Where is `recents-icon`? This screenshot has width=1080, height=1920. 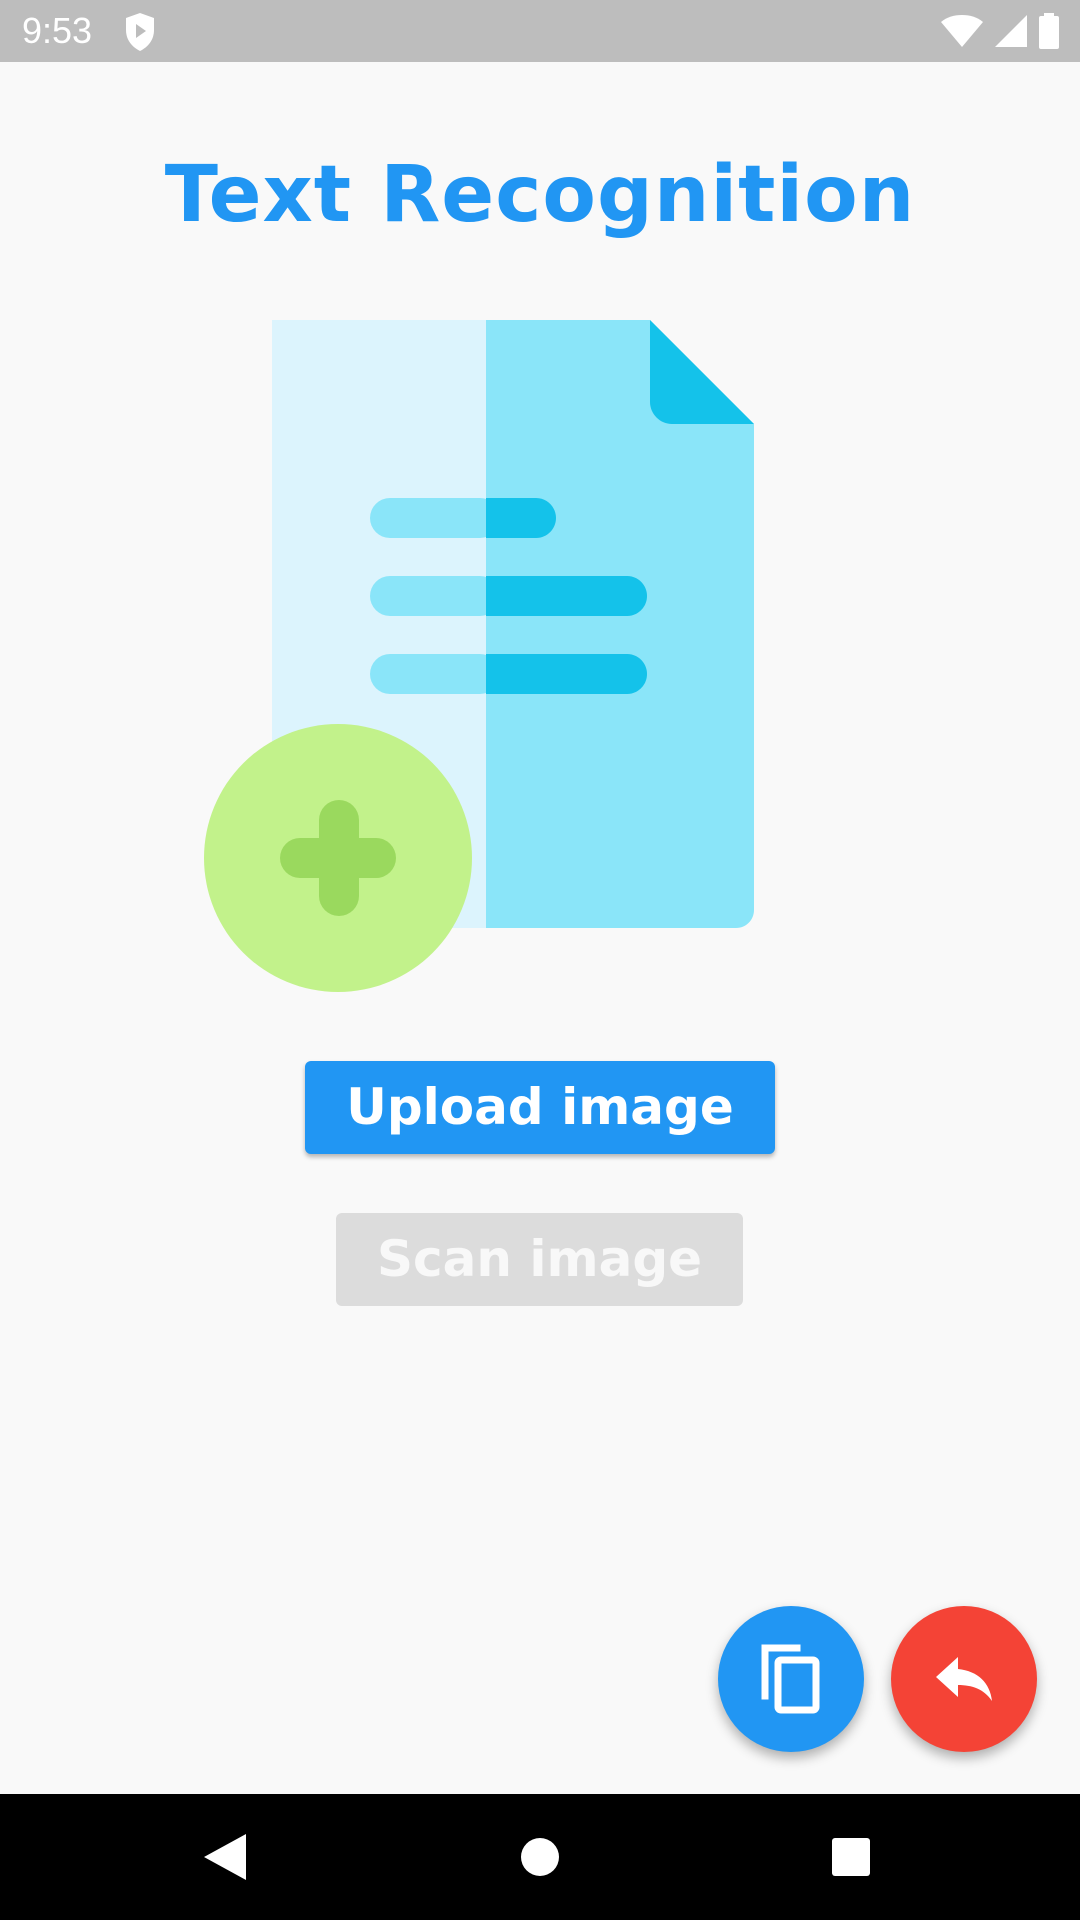 recents-icon is located at coordinates (851, 1857).